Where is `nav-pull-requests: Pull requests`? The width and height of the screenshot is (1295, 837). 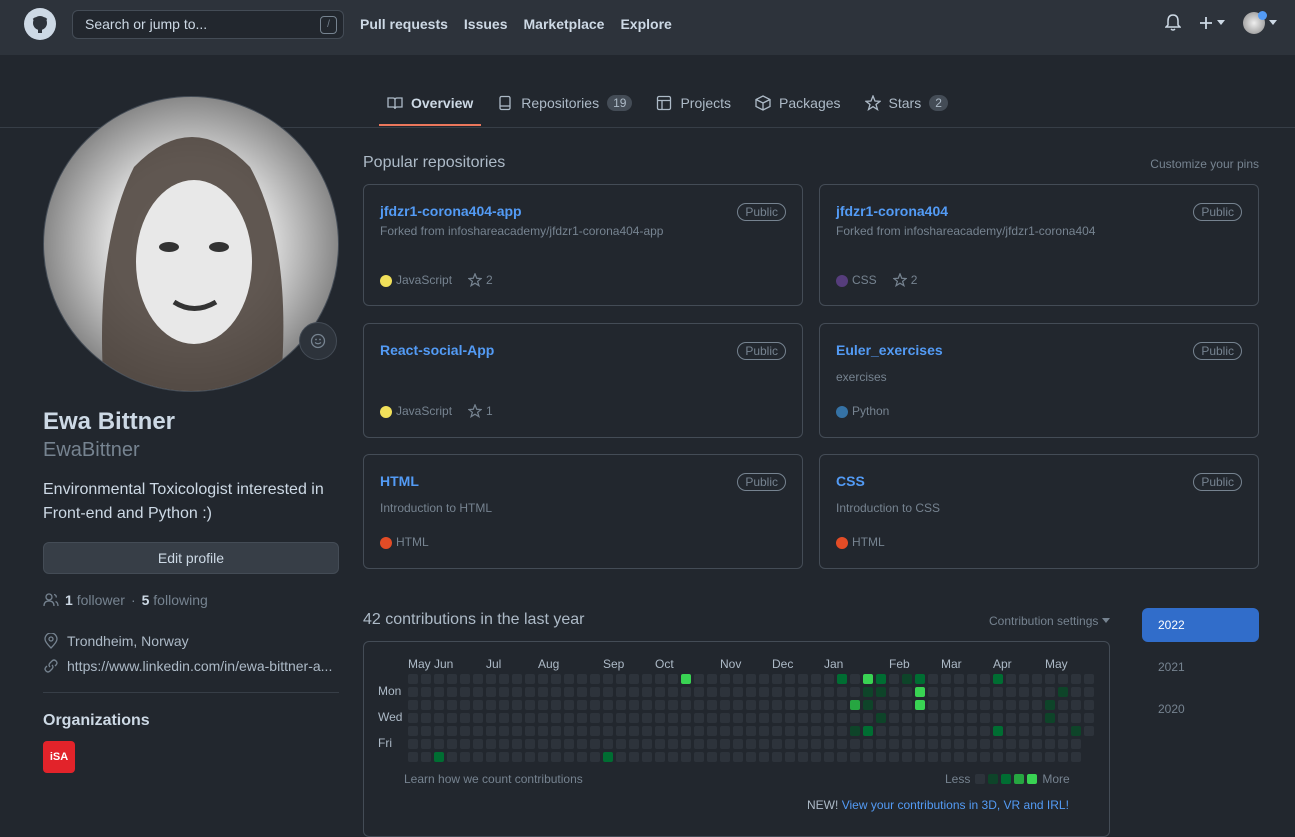 nav-pull-requests: Pull requests is located at coordinates (404, 24).